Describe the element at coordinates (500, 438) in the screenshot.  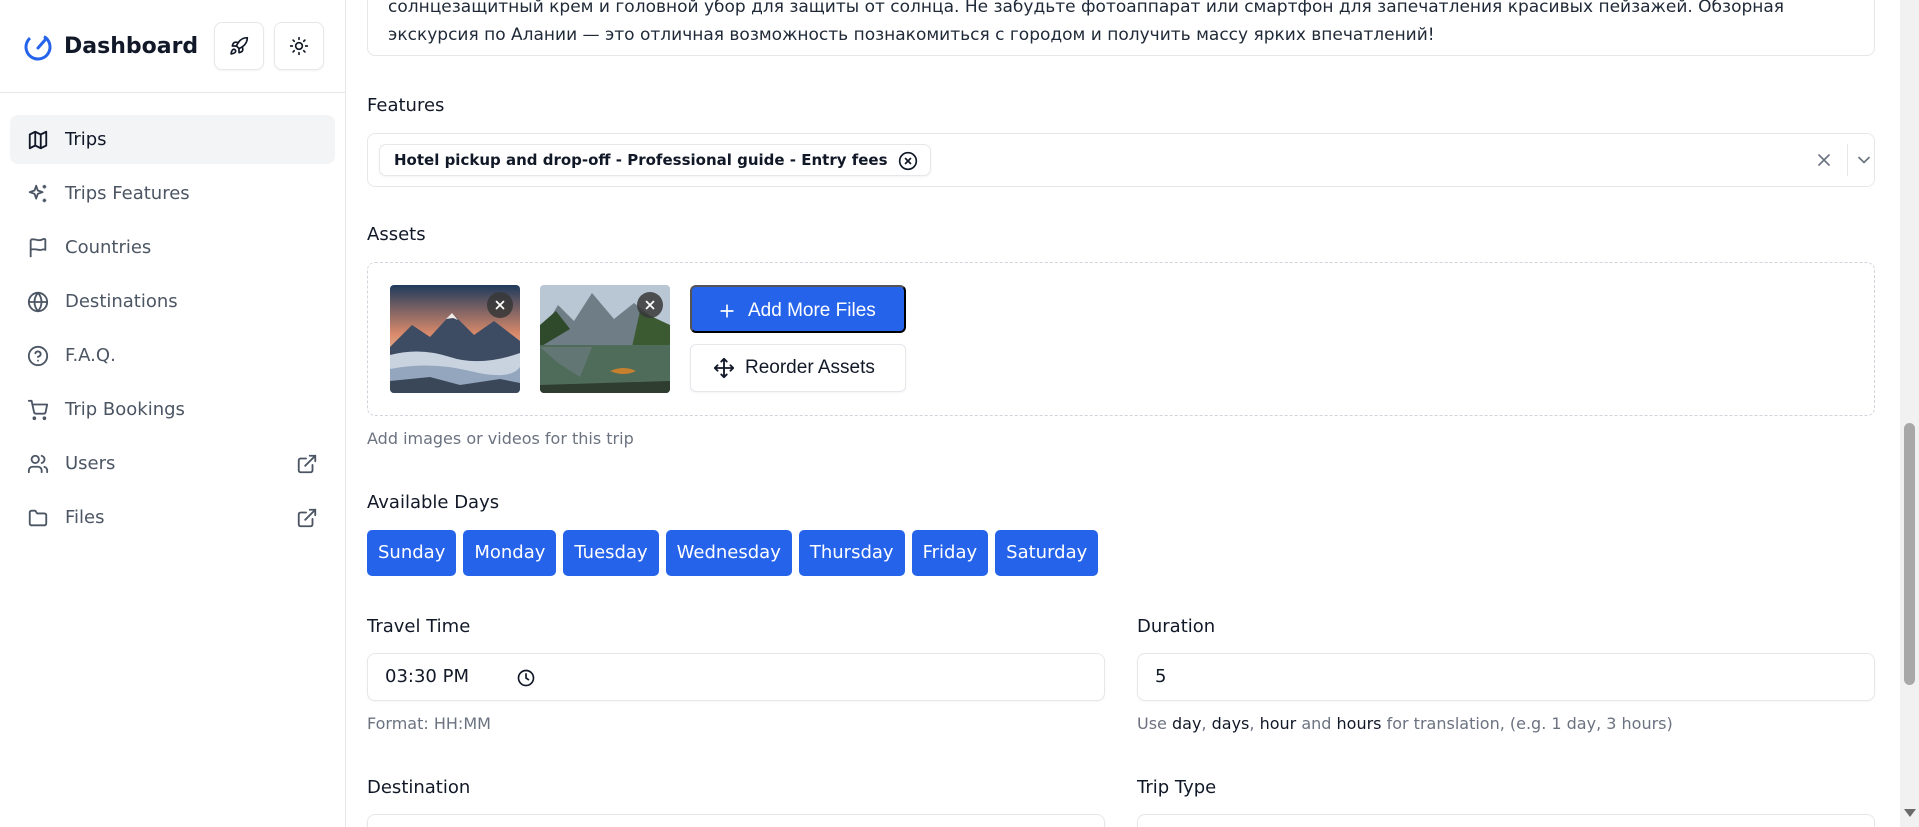
I see `assets-help-text: Add images or videos for this trip` at that location.